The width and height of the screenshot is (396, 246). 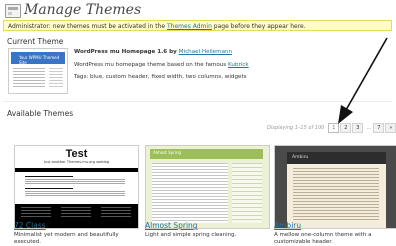 What do you see at coordinates (363, 80) in the screenshot?
I see `annotation-arrow` at bounding box center [363, 80].